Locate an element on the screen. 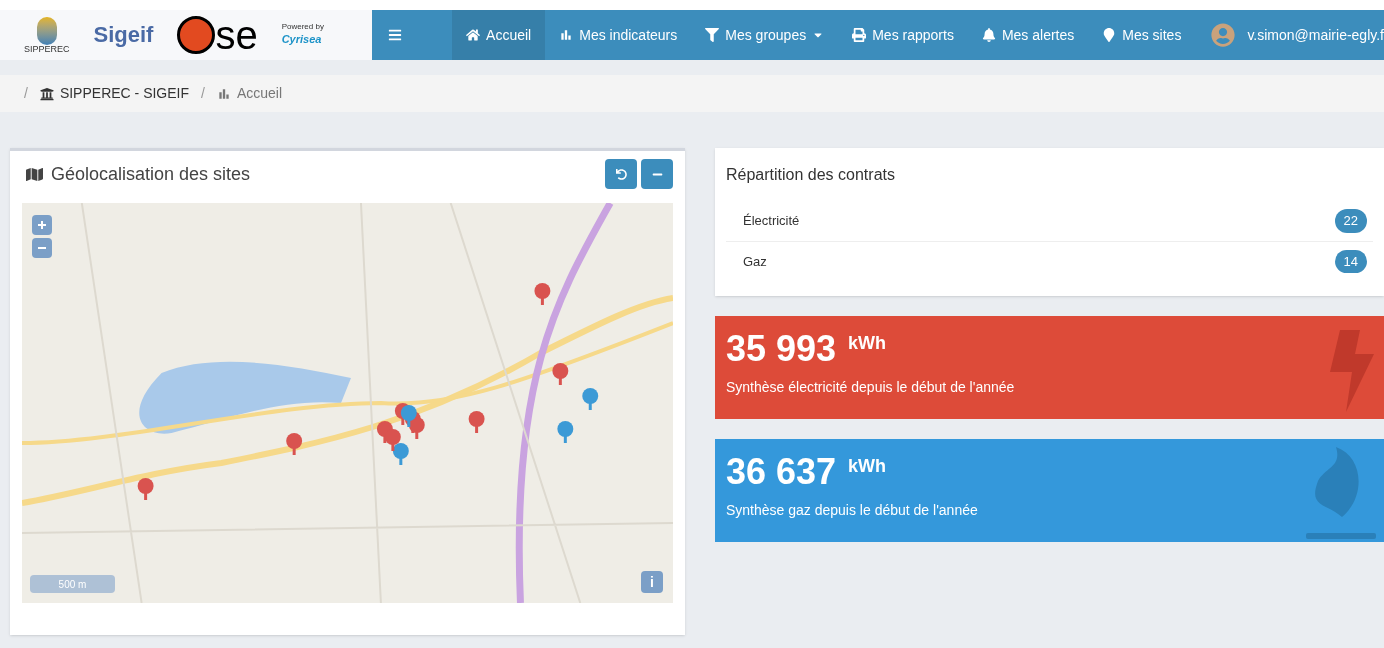 The image size is (1384, 648). map-icon is located at coordinates (34, 174).